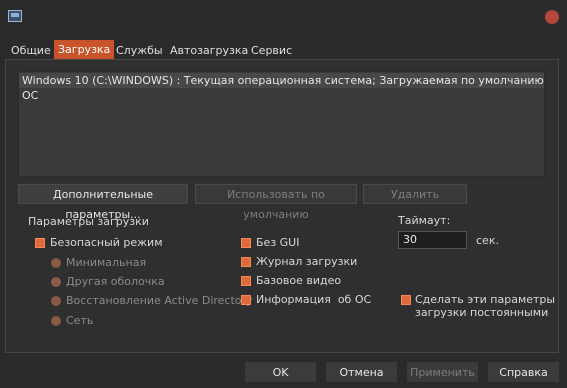  I want to click on alternate-shell-label: Другая оболочка, so click(115, 281).